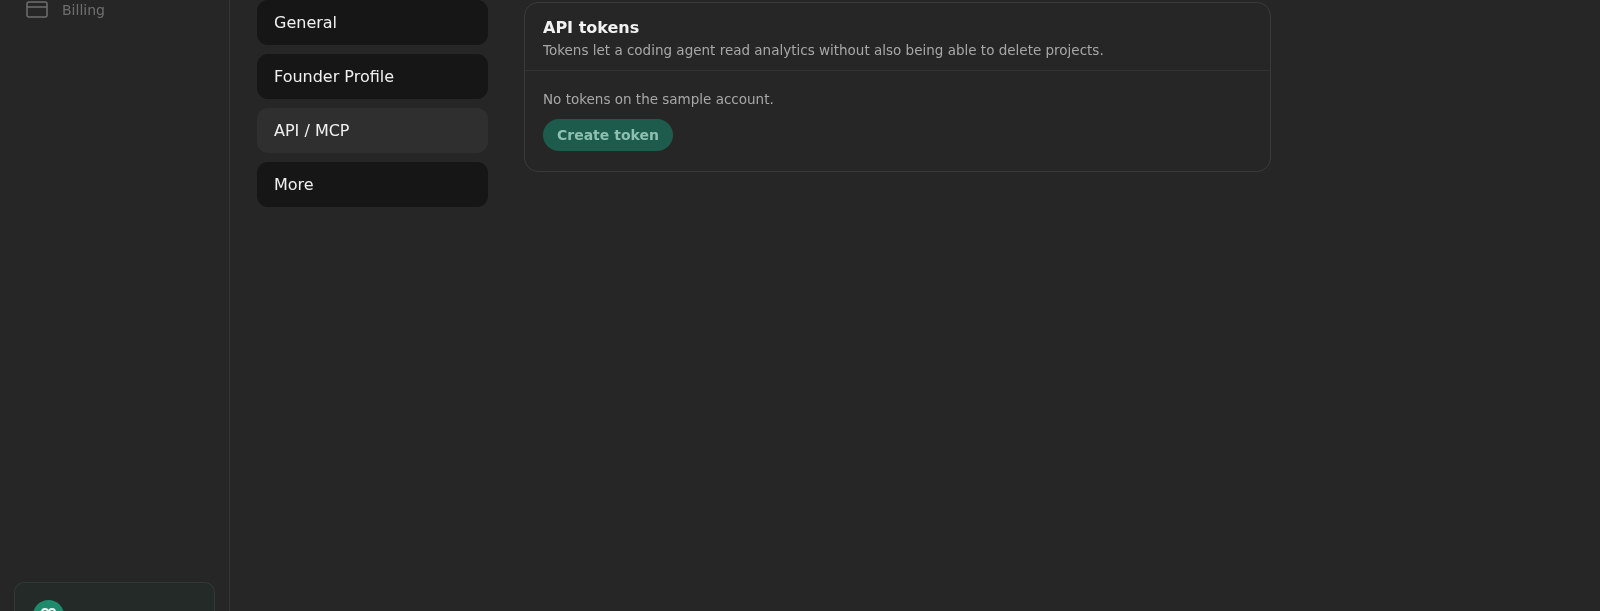  What do you see at coordinates (824, 50) in the screenshot?
I see `card-description: Tokens let a coding agent read analytics without also being able to delete projects.` at bounding box center [824, 50].